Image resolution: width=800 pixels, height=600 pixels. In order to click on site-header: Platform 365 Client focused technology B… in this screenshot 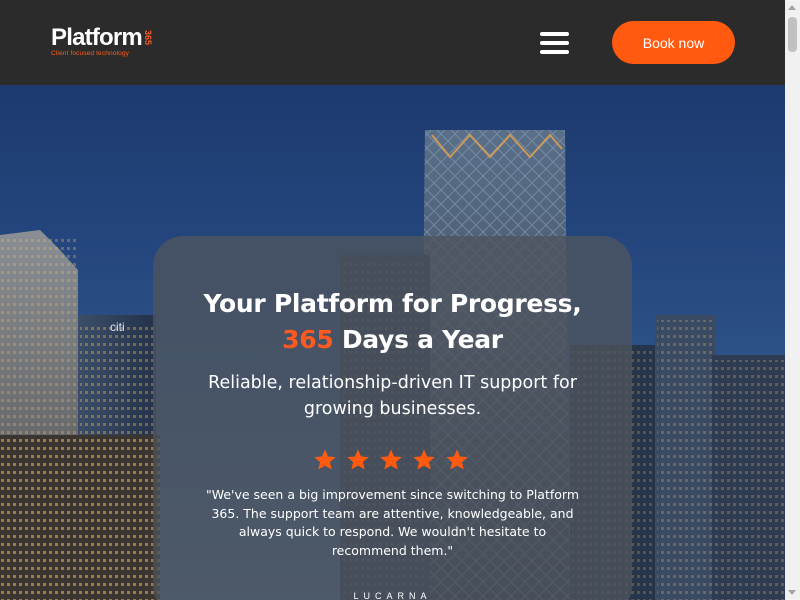, I will do `click(392, 42)`.